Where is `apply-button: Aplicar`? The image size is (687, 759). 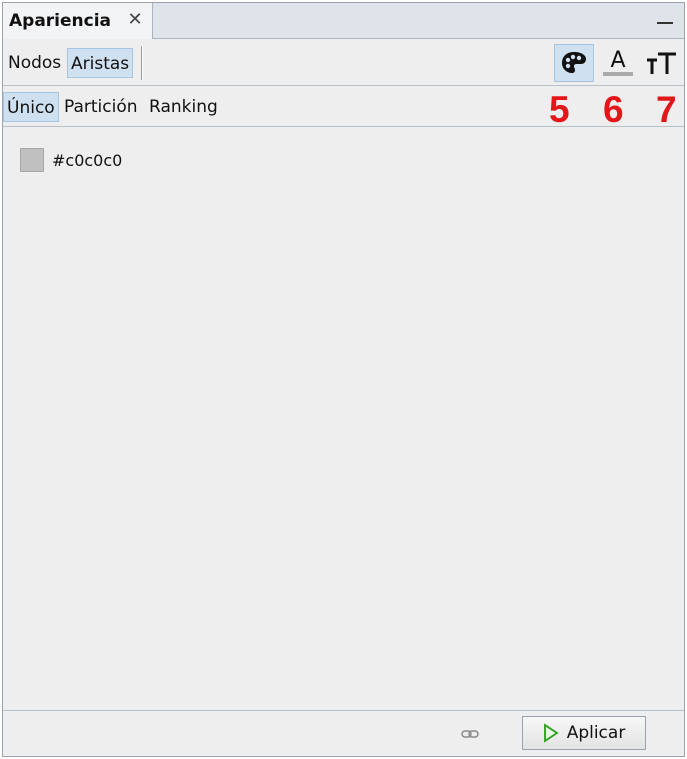
apply-button: Aplicar is located at coordinates (584, 733).